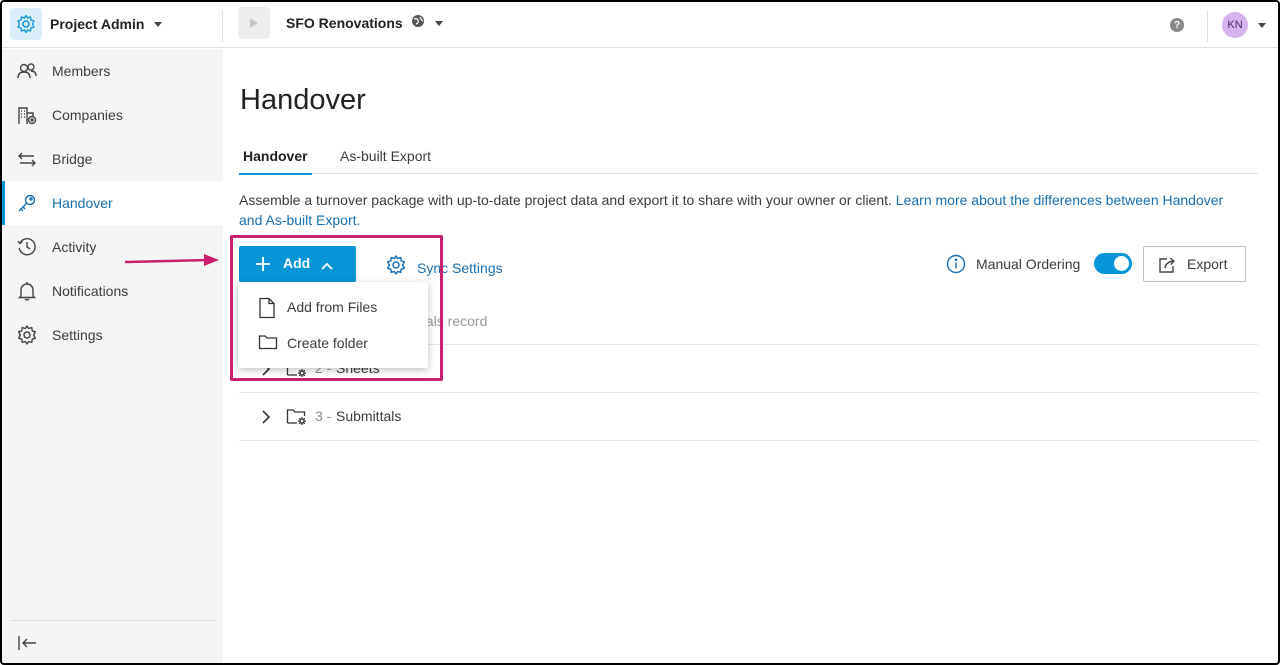  What do you see at coordinates (336, 308) in the screenshot?
I see `annotation-highlight-box` at bounding box center [336, 308].